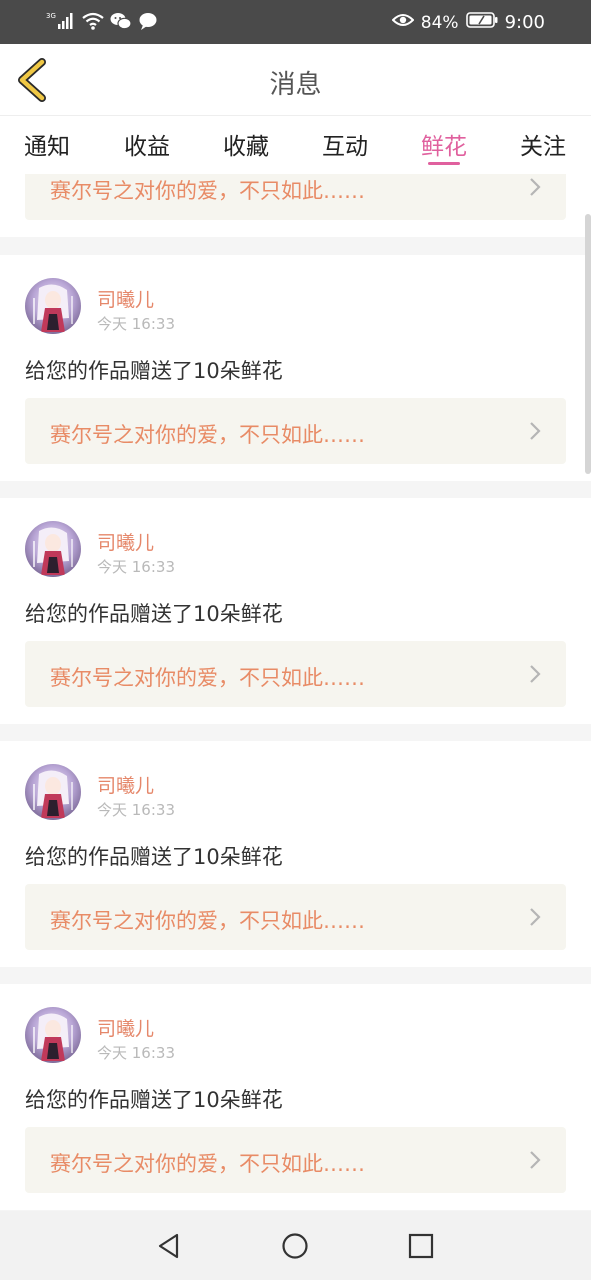  I want to click on home-nav-icon, so click(295, 1246).